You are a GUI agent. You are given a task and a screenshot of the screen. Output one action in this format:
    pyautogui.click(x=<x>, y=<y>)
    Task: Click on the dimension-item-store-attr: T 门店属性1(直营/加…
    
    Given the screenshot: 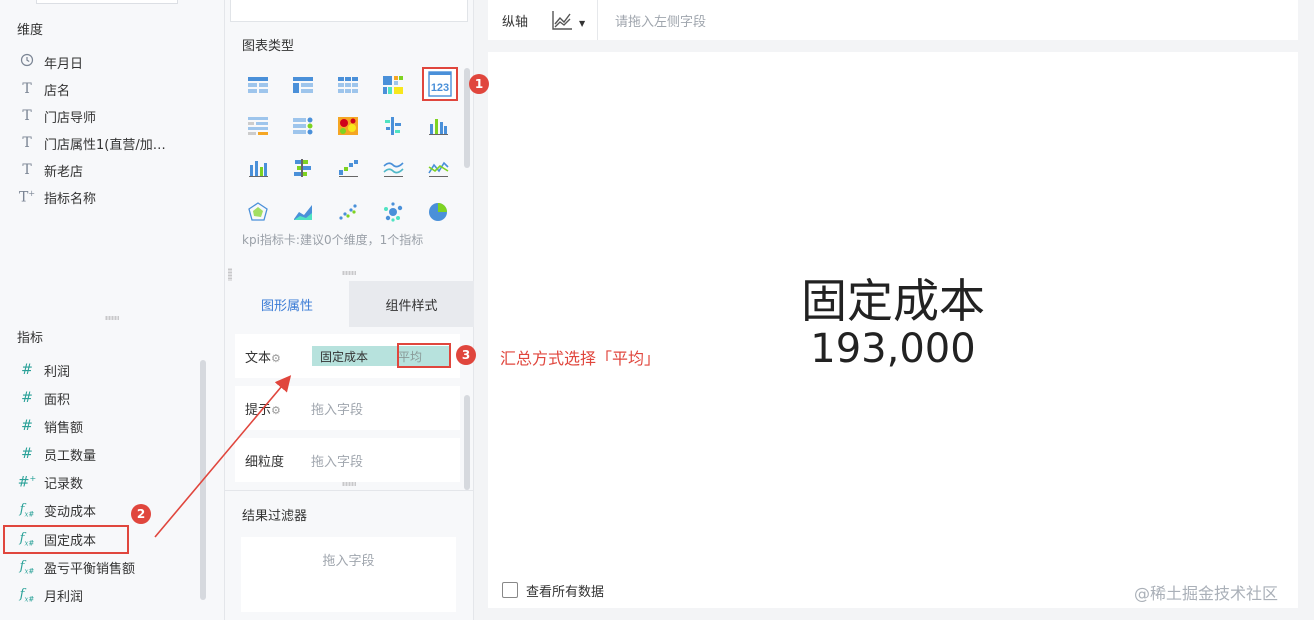 What is the action you would take?
    pyautogui.click(x=111, y=143)
    